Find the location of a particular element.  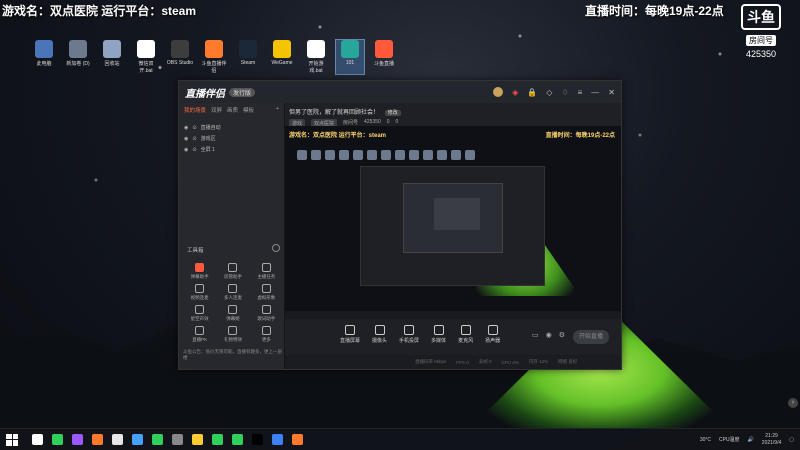

tool-item: 虚拟形象 is located at coordinates (266, 292).